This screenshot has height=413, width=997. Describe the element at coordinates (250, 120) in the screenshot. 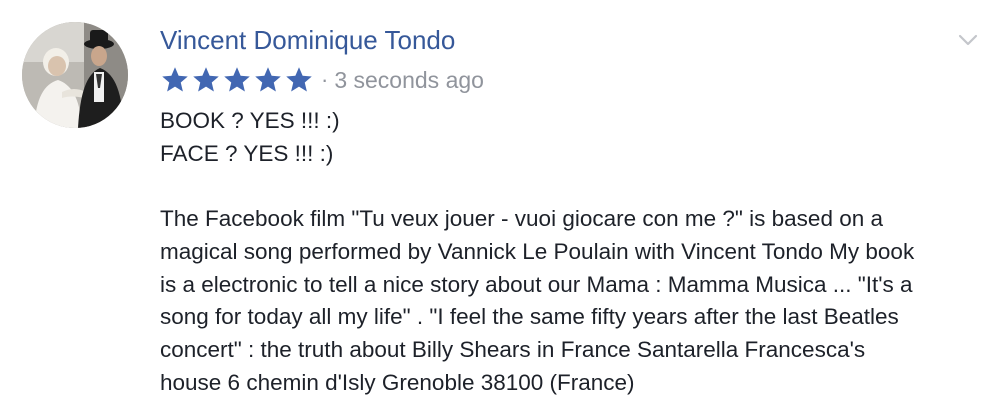

I see `review-line: BOOK ? YES !!! :)` at that location.